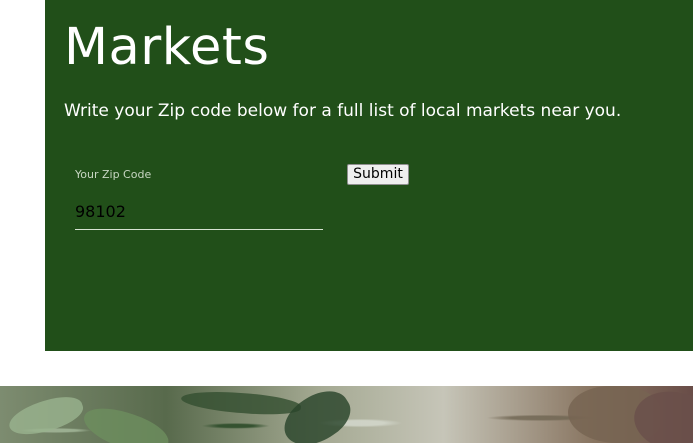 Image resolution: width=693 pixels, height=443 pixels. Describe the element at coordinates (199, 211) in the screenshot. I see `zip-code-input` at that location.